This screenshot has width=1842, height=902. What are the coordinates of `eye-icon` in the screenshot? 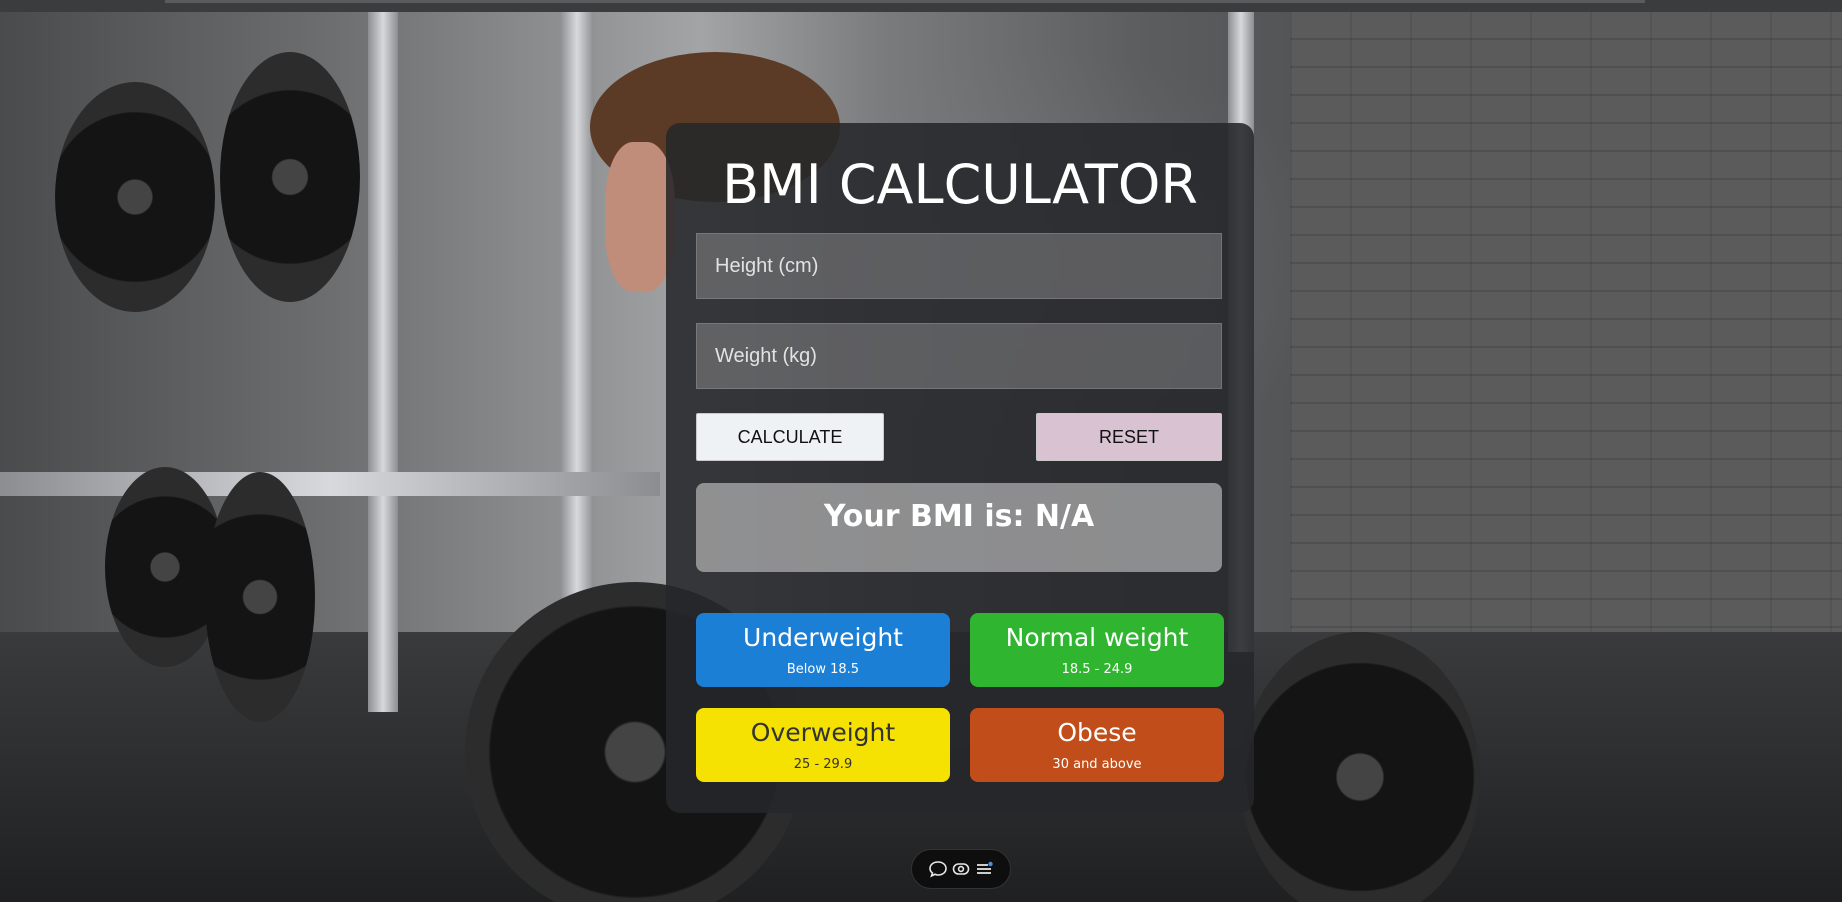 It's located at (961, 869).